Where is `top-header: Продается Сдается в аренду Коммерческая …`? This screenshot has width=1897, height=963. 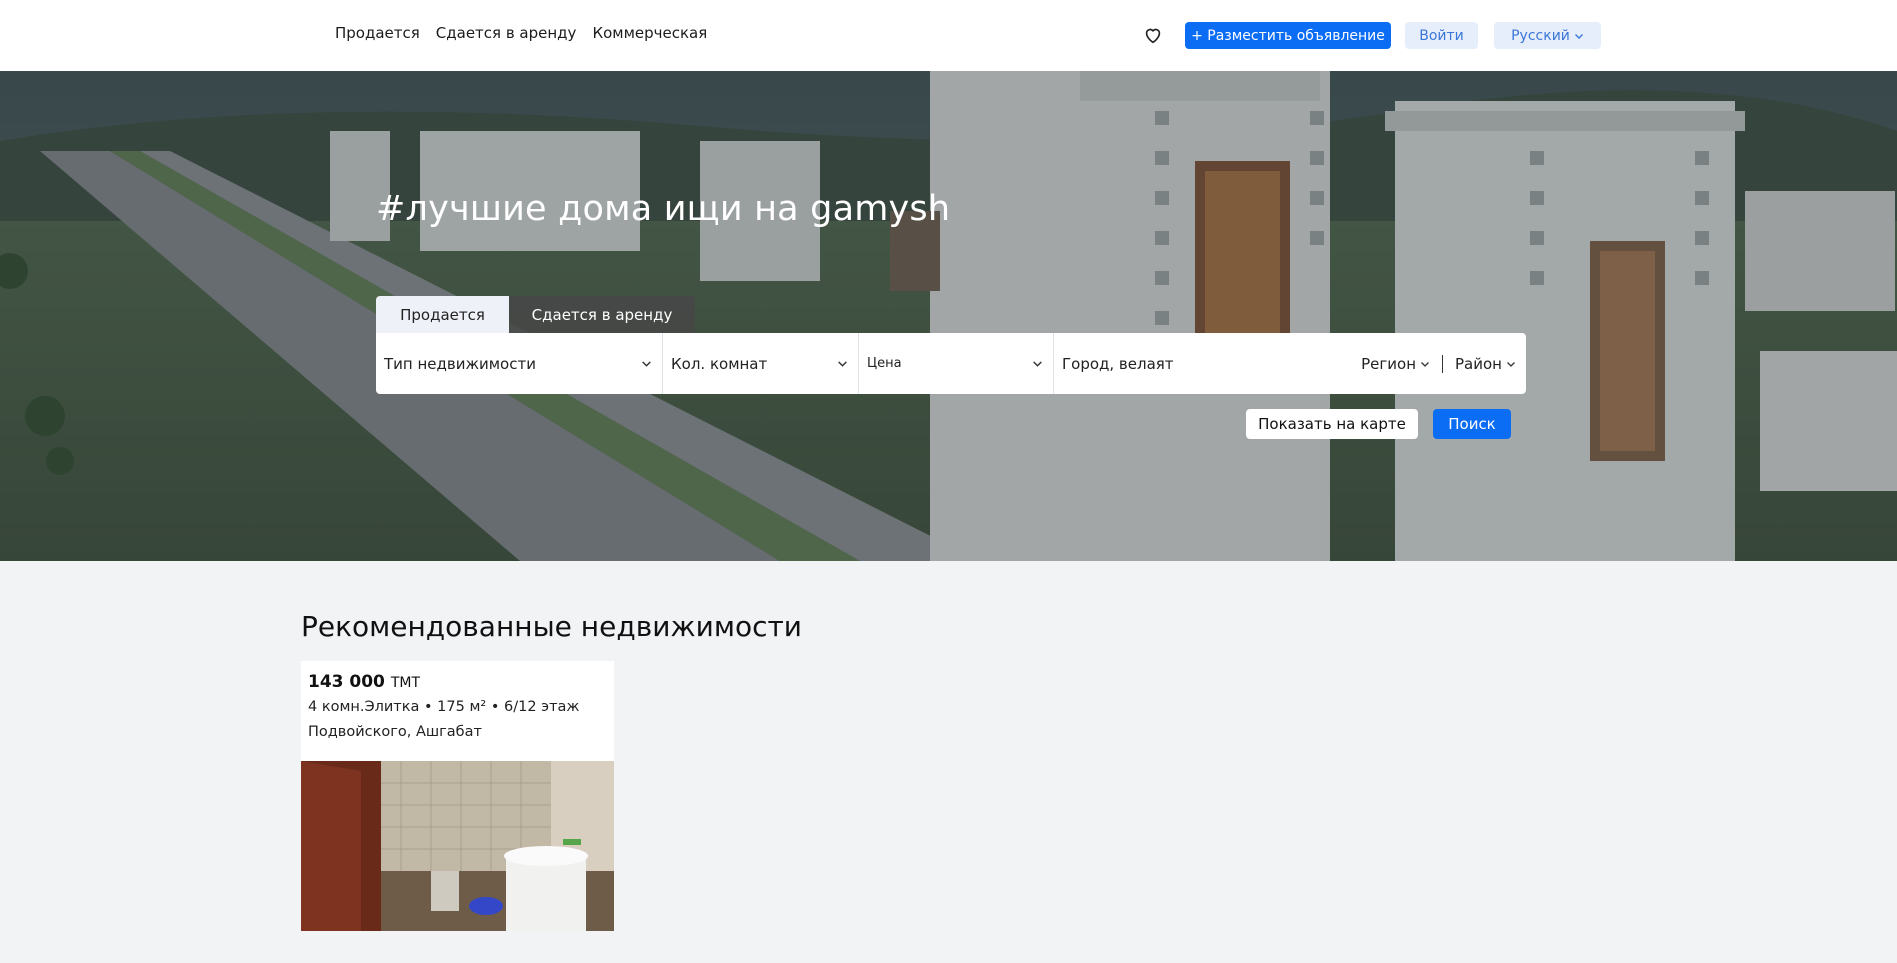 top-header: Продается Сдается в аренду Коммерческая … is located at coordinates (948, 35).